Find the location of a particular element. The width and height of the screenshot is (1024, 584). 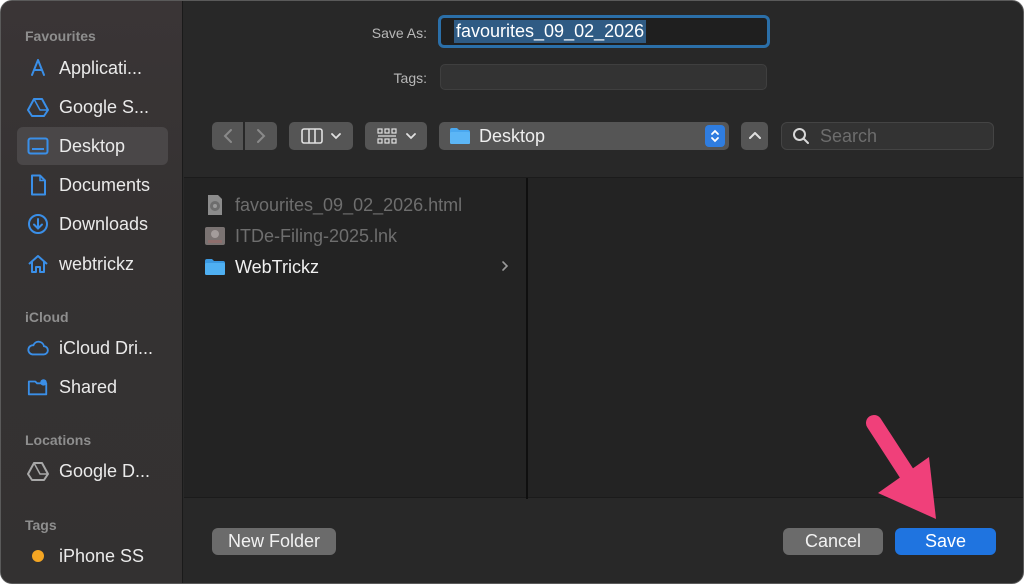

new-folder-button: New Folder is located at coordinates (274, 541).